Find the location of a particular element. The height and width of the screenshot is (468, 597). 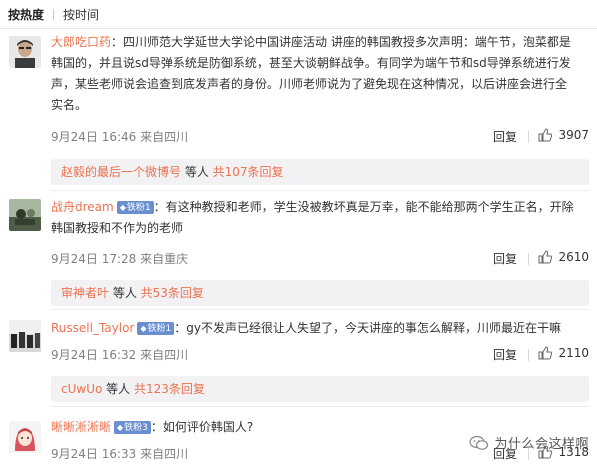

comment-text-line: 韩国教授和不作为的老师 is located at coordinates (117, 228).